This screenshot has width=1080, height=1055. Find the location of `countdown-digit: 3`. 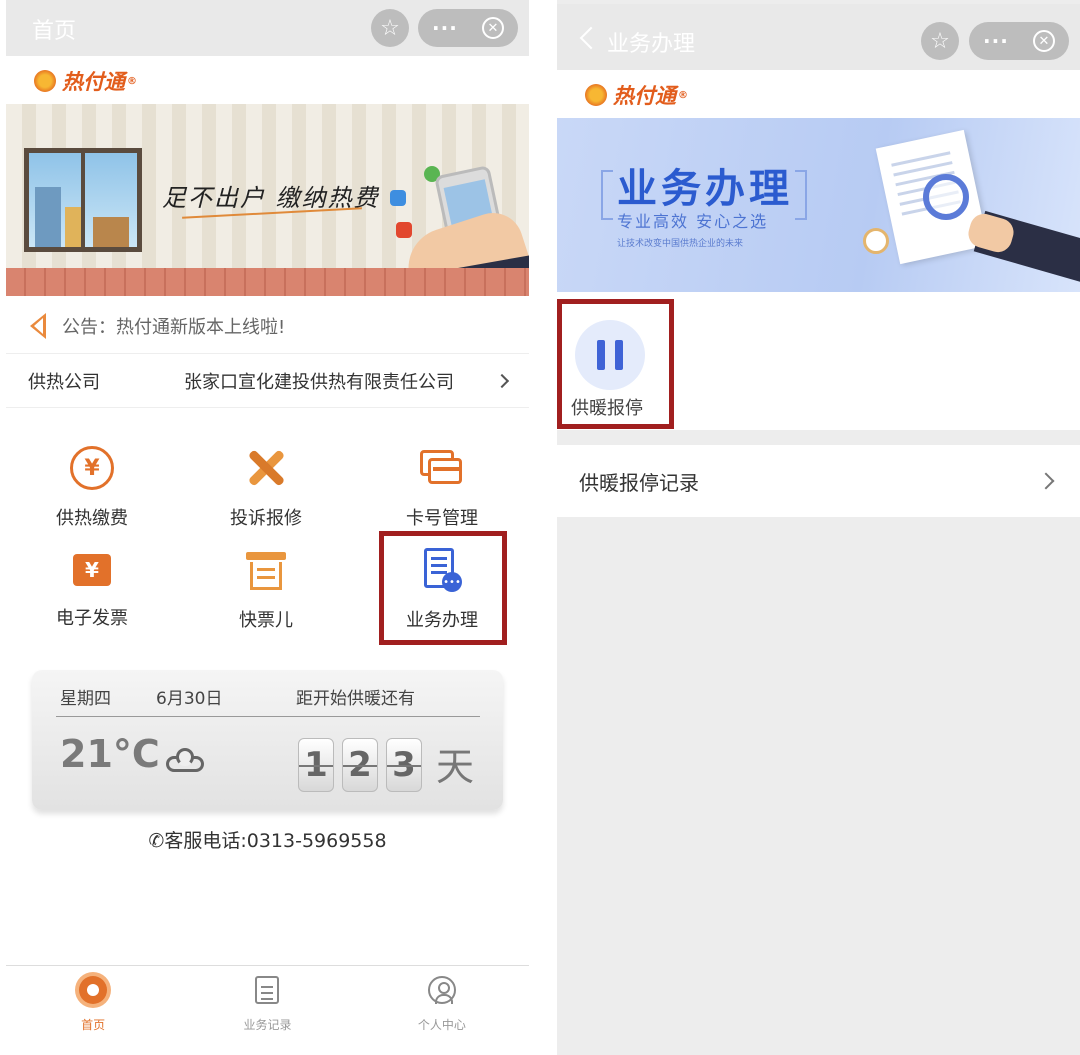

countdown-digit: 3 is located at coordinates (404, 765).